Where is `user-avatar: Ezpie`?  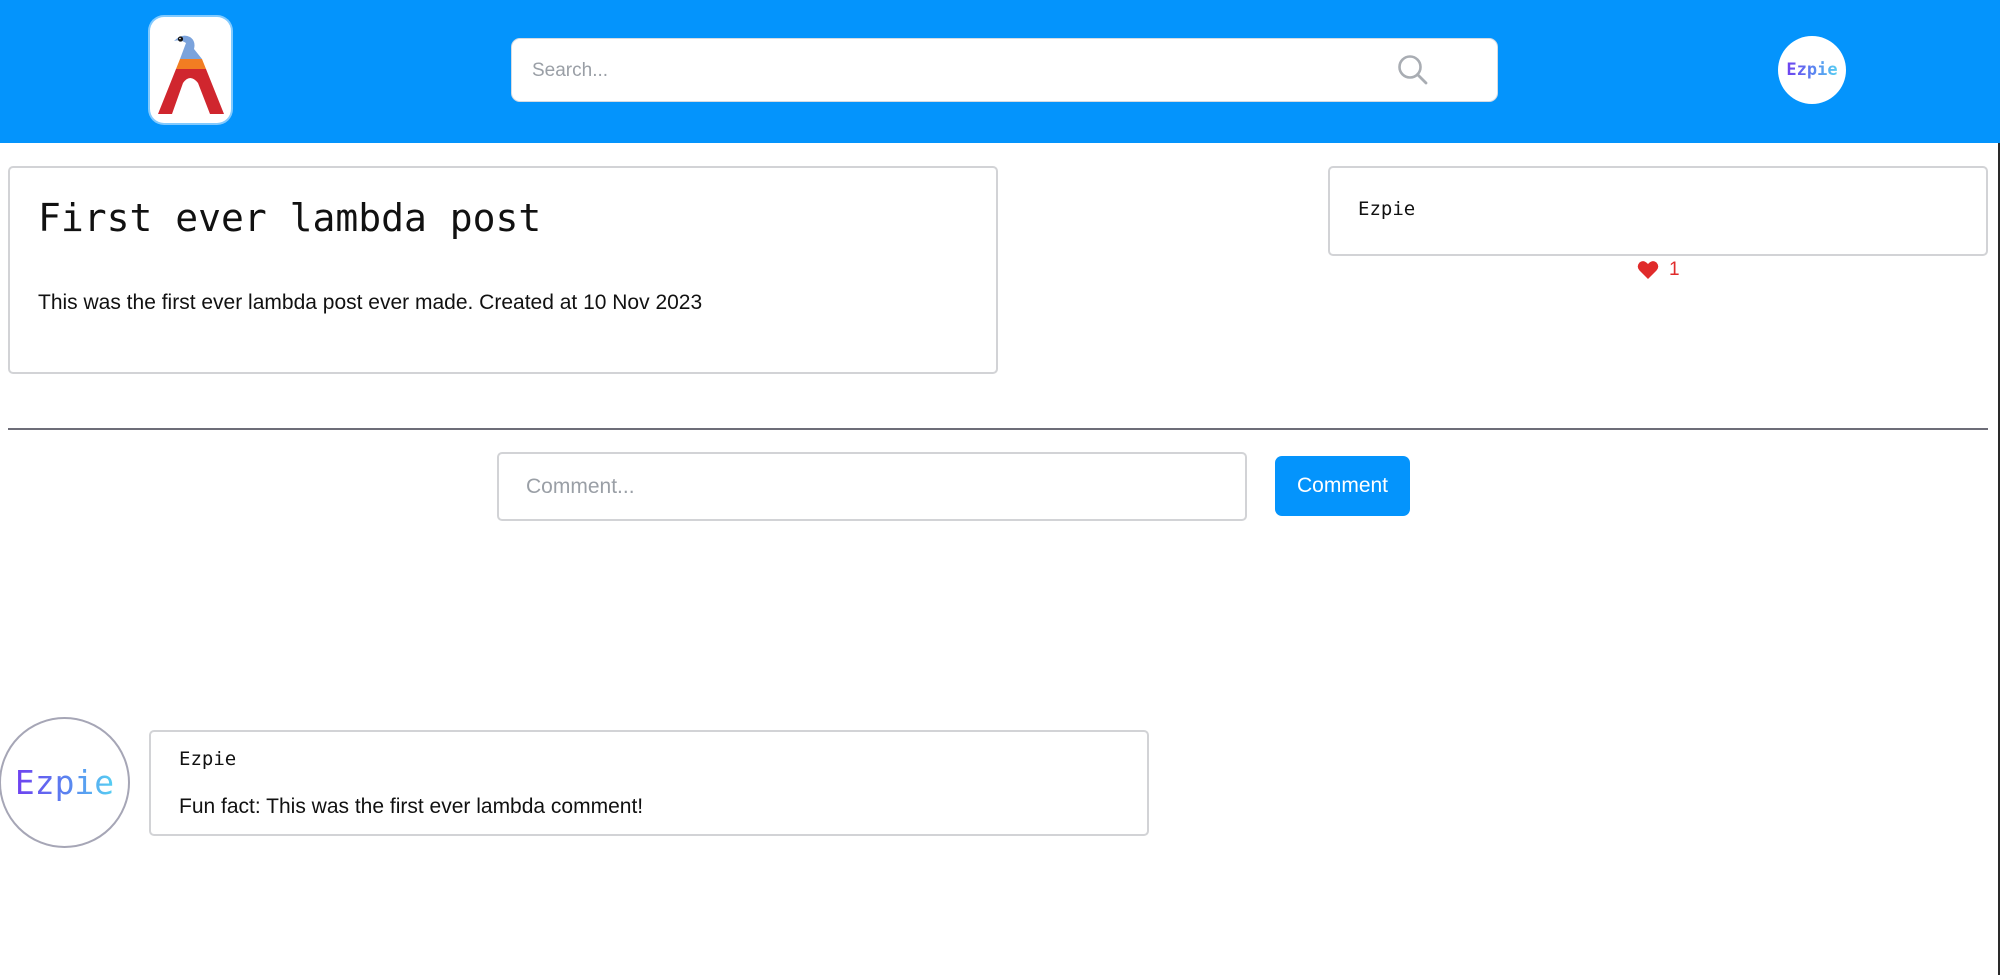 user-avatar: Ezpie is located at coordinates (1812, 70).